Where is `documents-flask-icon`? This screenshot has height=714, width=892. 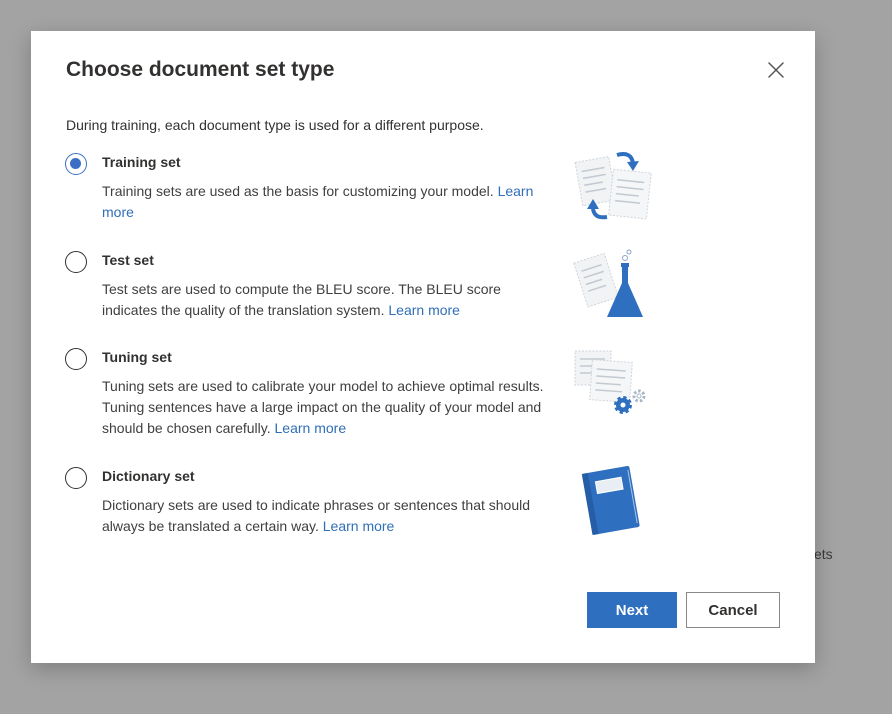
documents-flask-icon is located at coordinates (608, 283).